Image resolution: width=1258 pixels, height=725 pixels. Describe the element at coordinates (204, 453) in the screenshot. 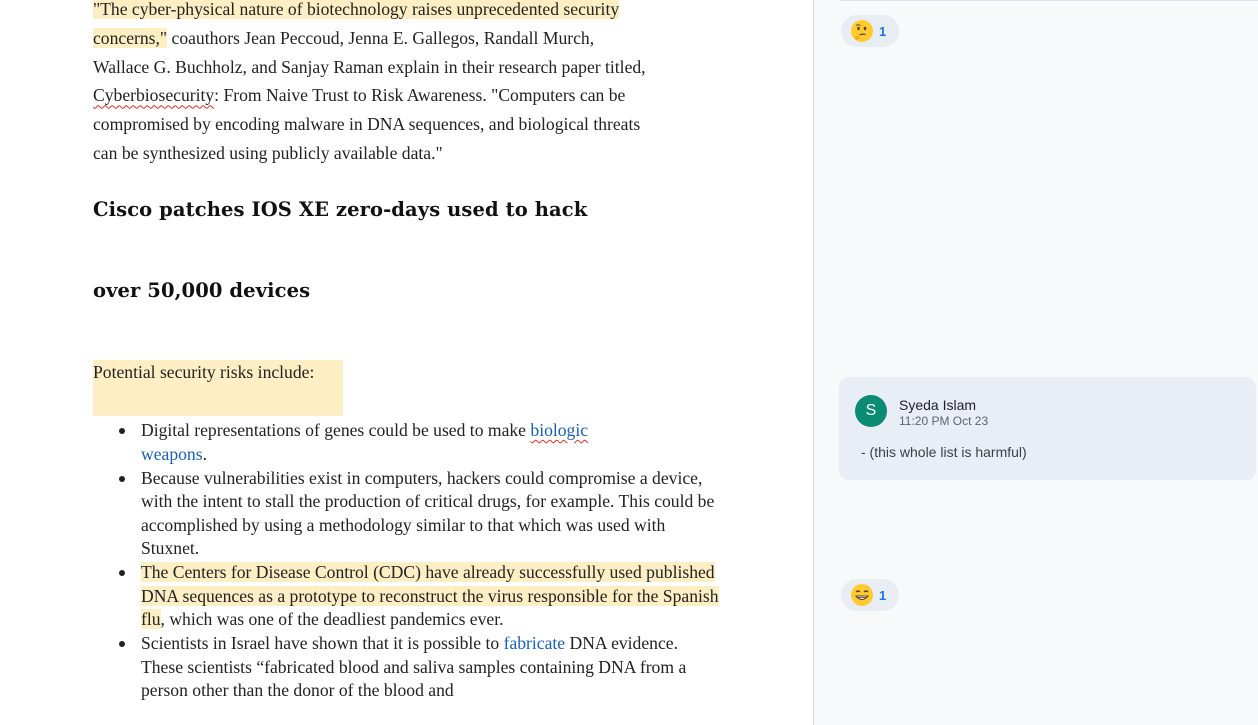

I see `list-item-text: .` at that location.